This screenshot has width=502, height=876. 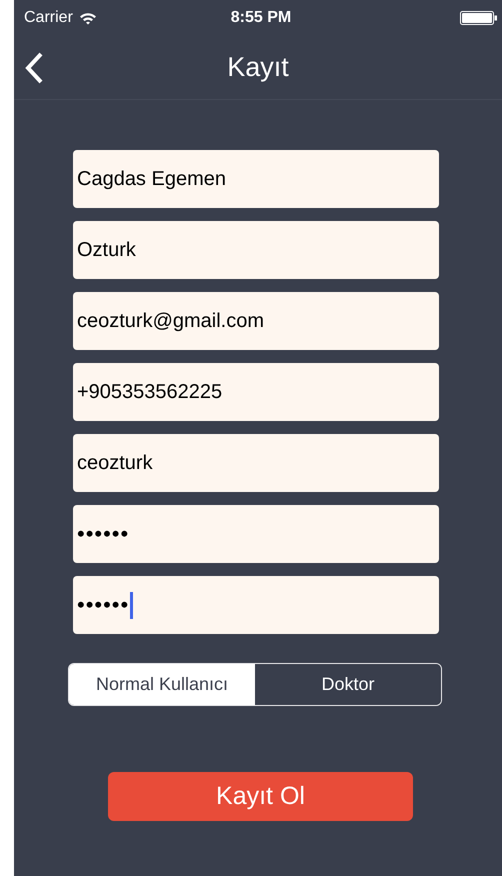 I want to click on status-time: 8:55 PM, so click(x=261, y=18).